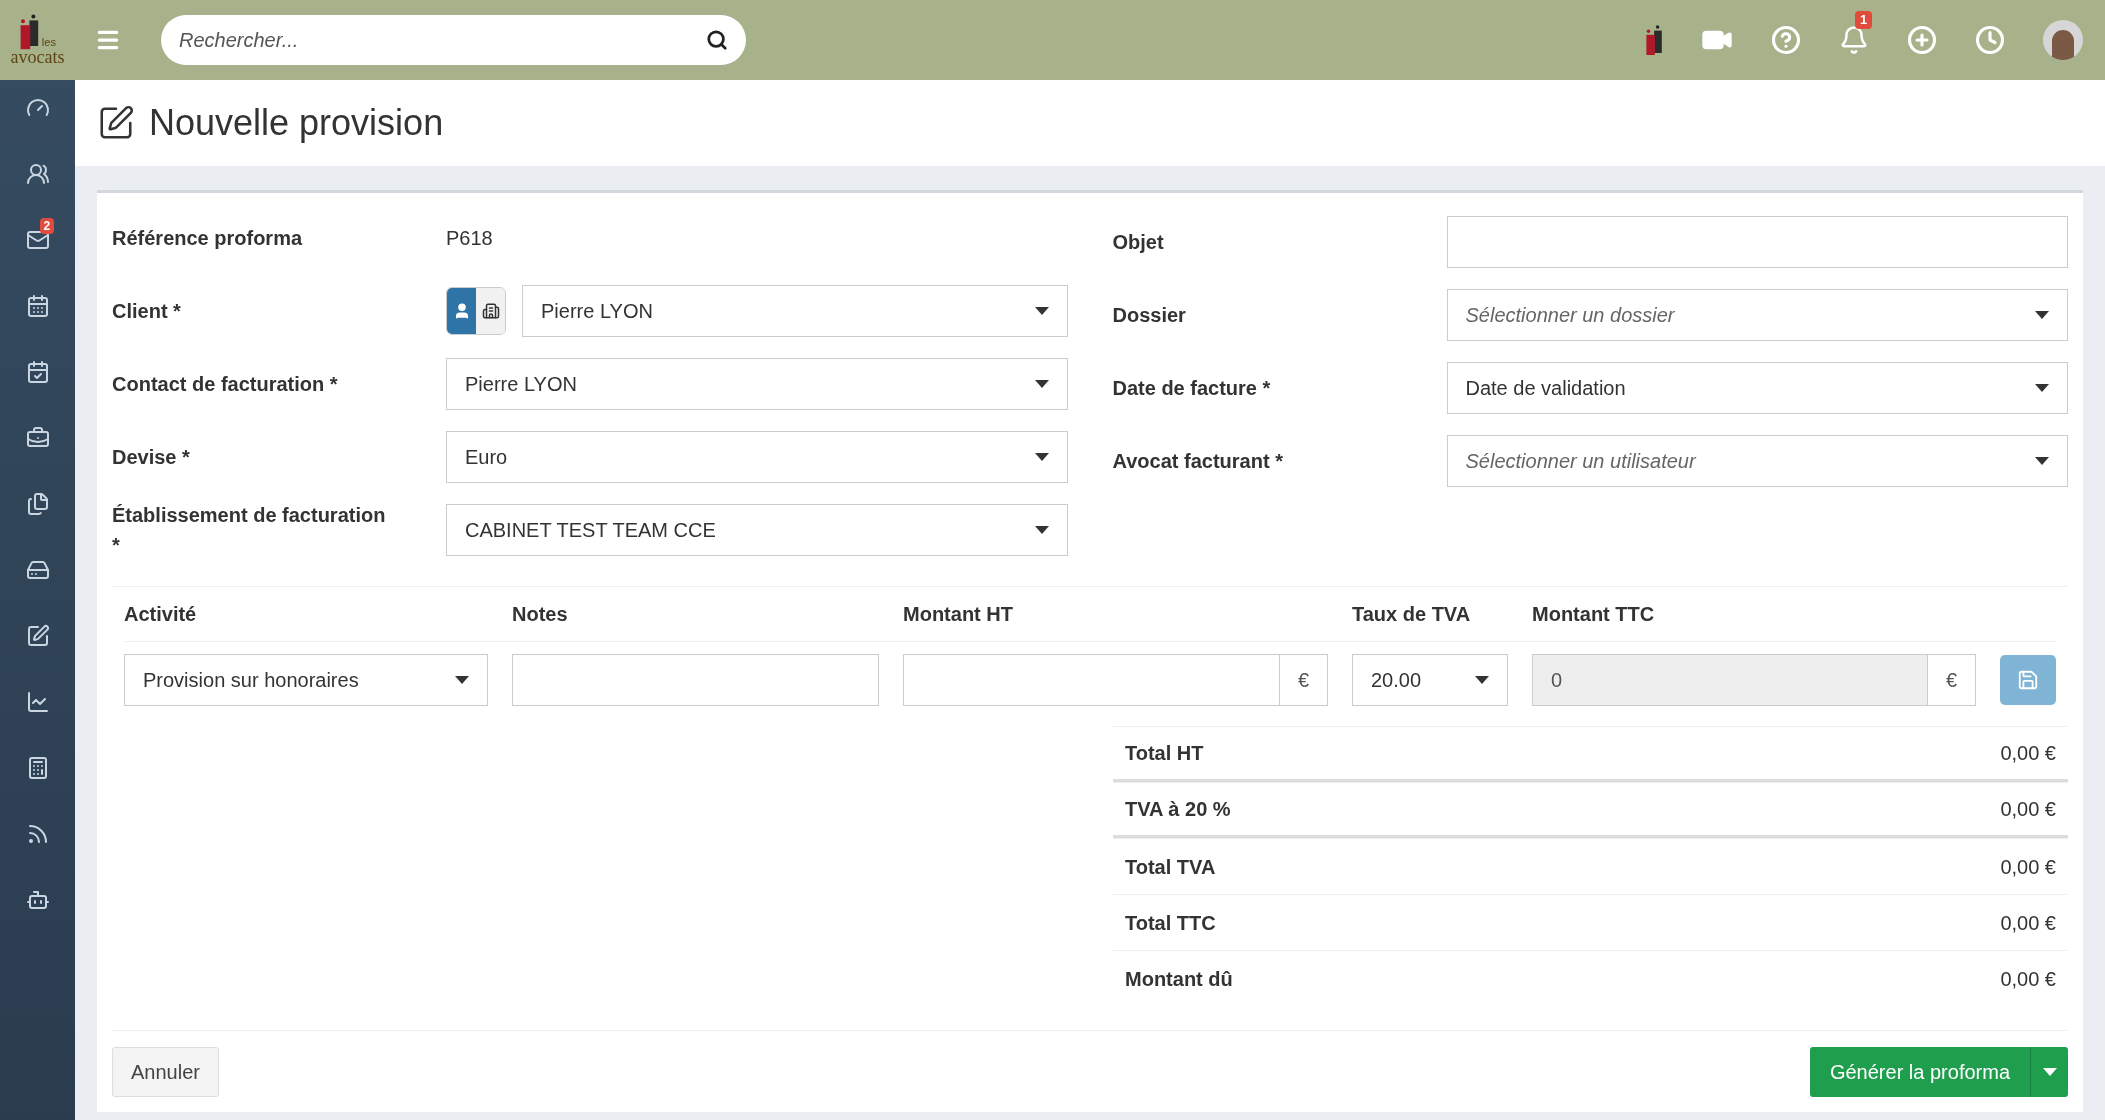 The height and width of the screenshot is (1120, 2105). I want to click on notes-field, so click(695, 680).